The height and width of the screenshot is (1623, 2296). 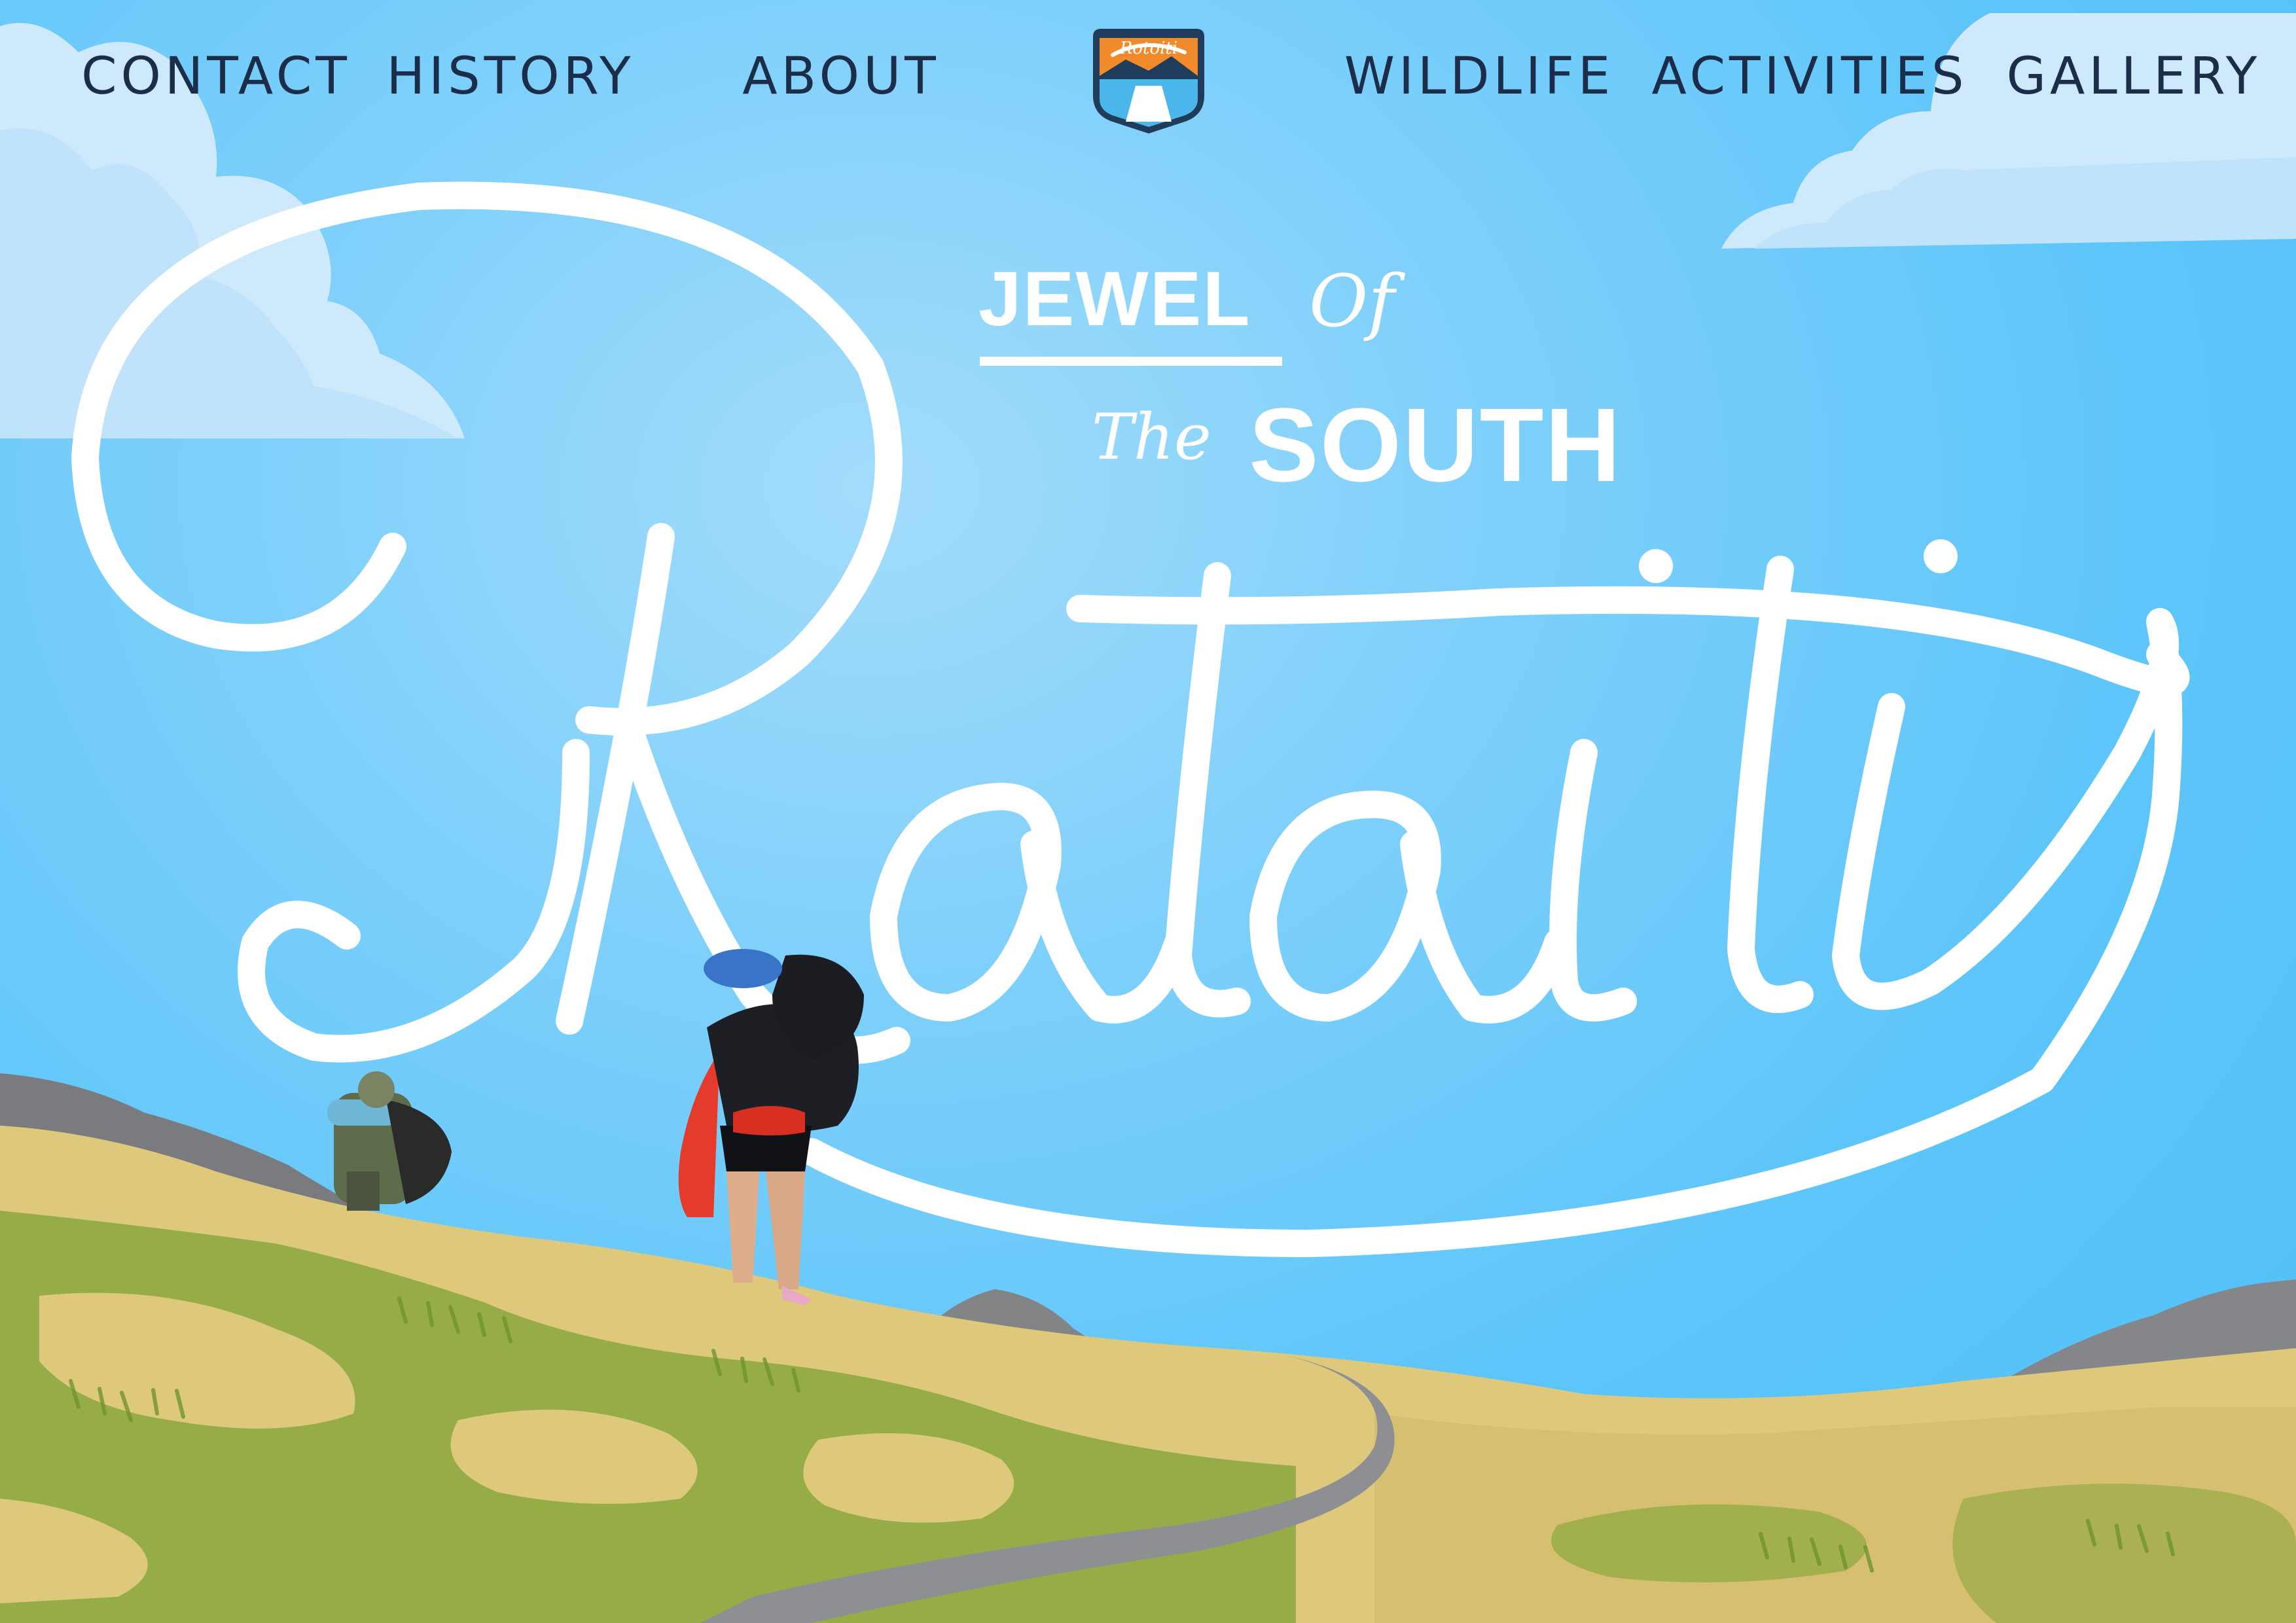 What do you see at coordinates (1808, 77) in the screenshot?
I see `nav-activities: ACTIVITIES` at bounding box center [1808, 77].